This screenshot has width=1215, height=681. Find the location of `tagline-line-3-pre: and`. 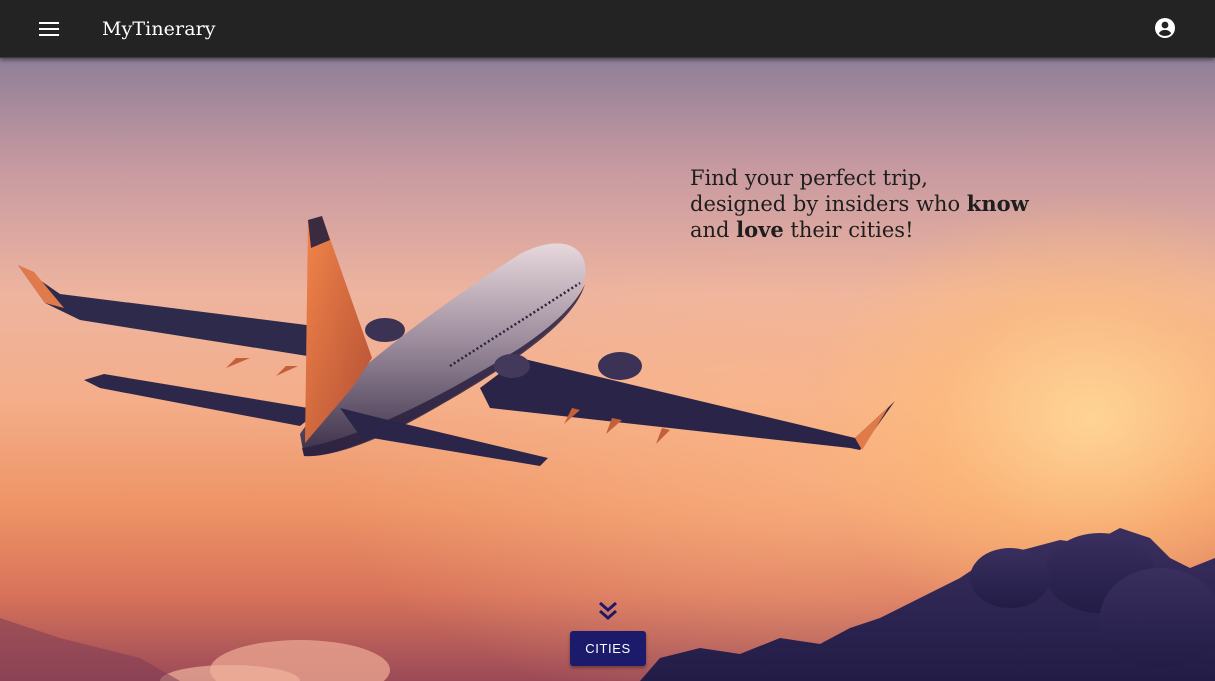

tagline-line-3-pre: and is located at coordinates (713, 230).